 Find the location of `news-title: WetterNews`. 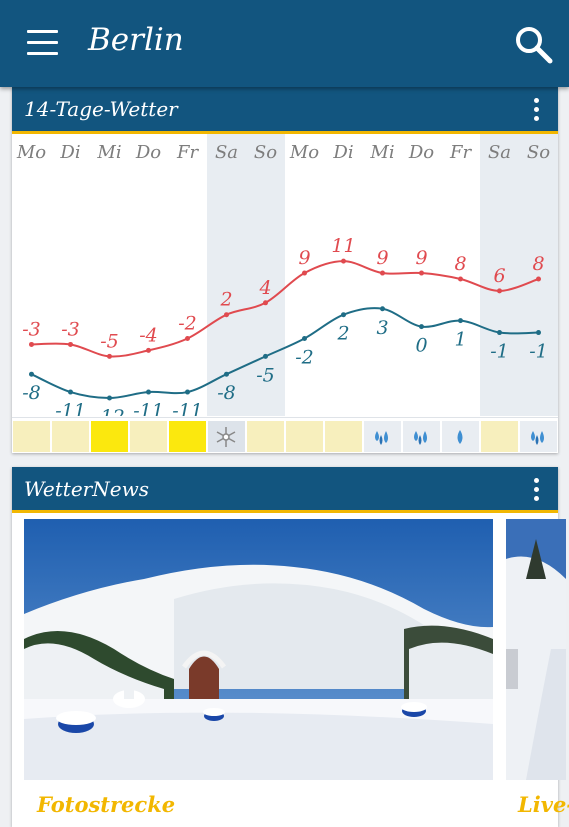

news-title: WetterNews is located at coordinates (86, 489).